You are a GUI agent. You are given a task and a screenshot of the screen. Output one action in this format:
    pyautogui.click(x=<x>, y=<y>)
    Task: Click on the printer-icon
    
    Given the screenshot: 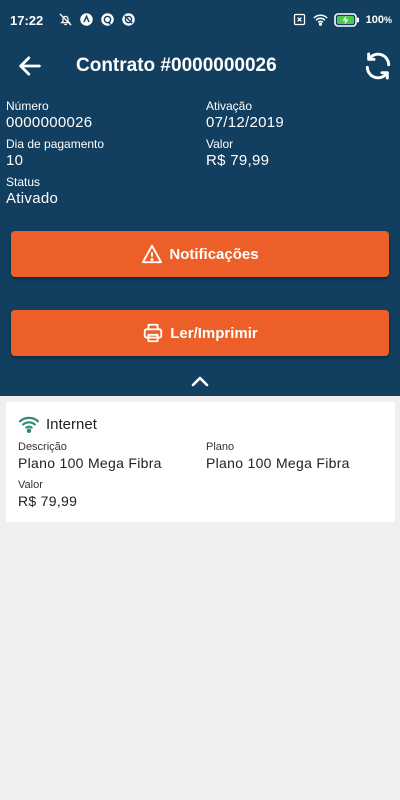 What is the action you would take?
    pyautogui.click(x=153, y=333)
    